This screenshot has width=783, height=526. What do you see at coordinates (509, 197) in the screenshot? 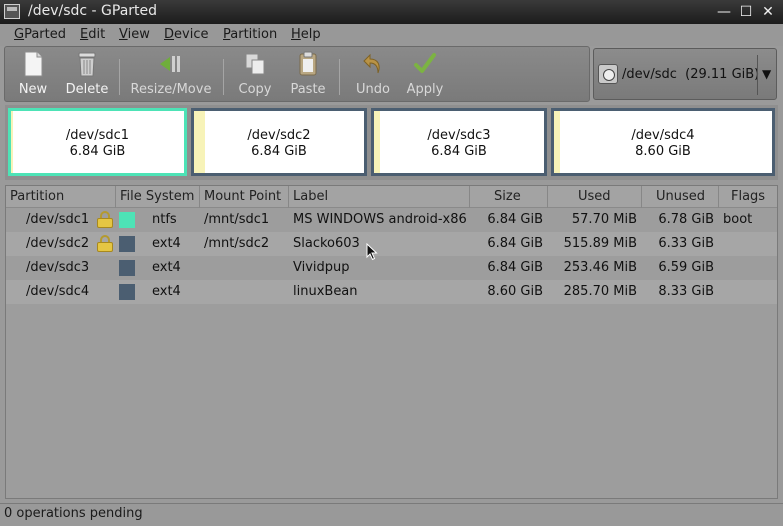
I see `column-size: Size` at bounding box center [509, 197].